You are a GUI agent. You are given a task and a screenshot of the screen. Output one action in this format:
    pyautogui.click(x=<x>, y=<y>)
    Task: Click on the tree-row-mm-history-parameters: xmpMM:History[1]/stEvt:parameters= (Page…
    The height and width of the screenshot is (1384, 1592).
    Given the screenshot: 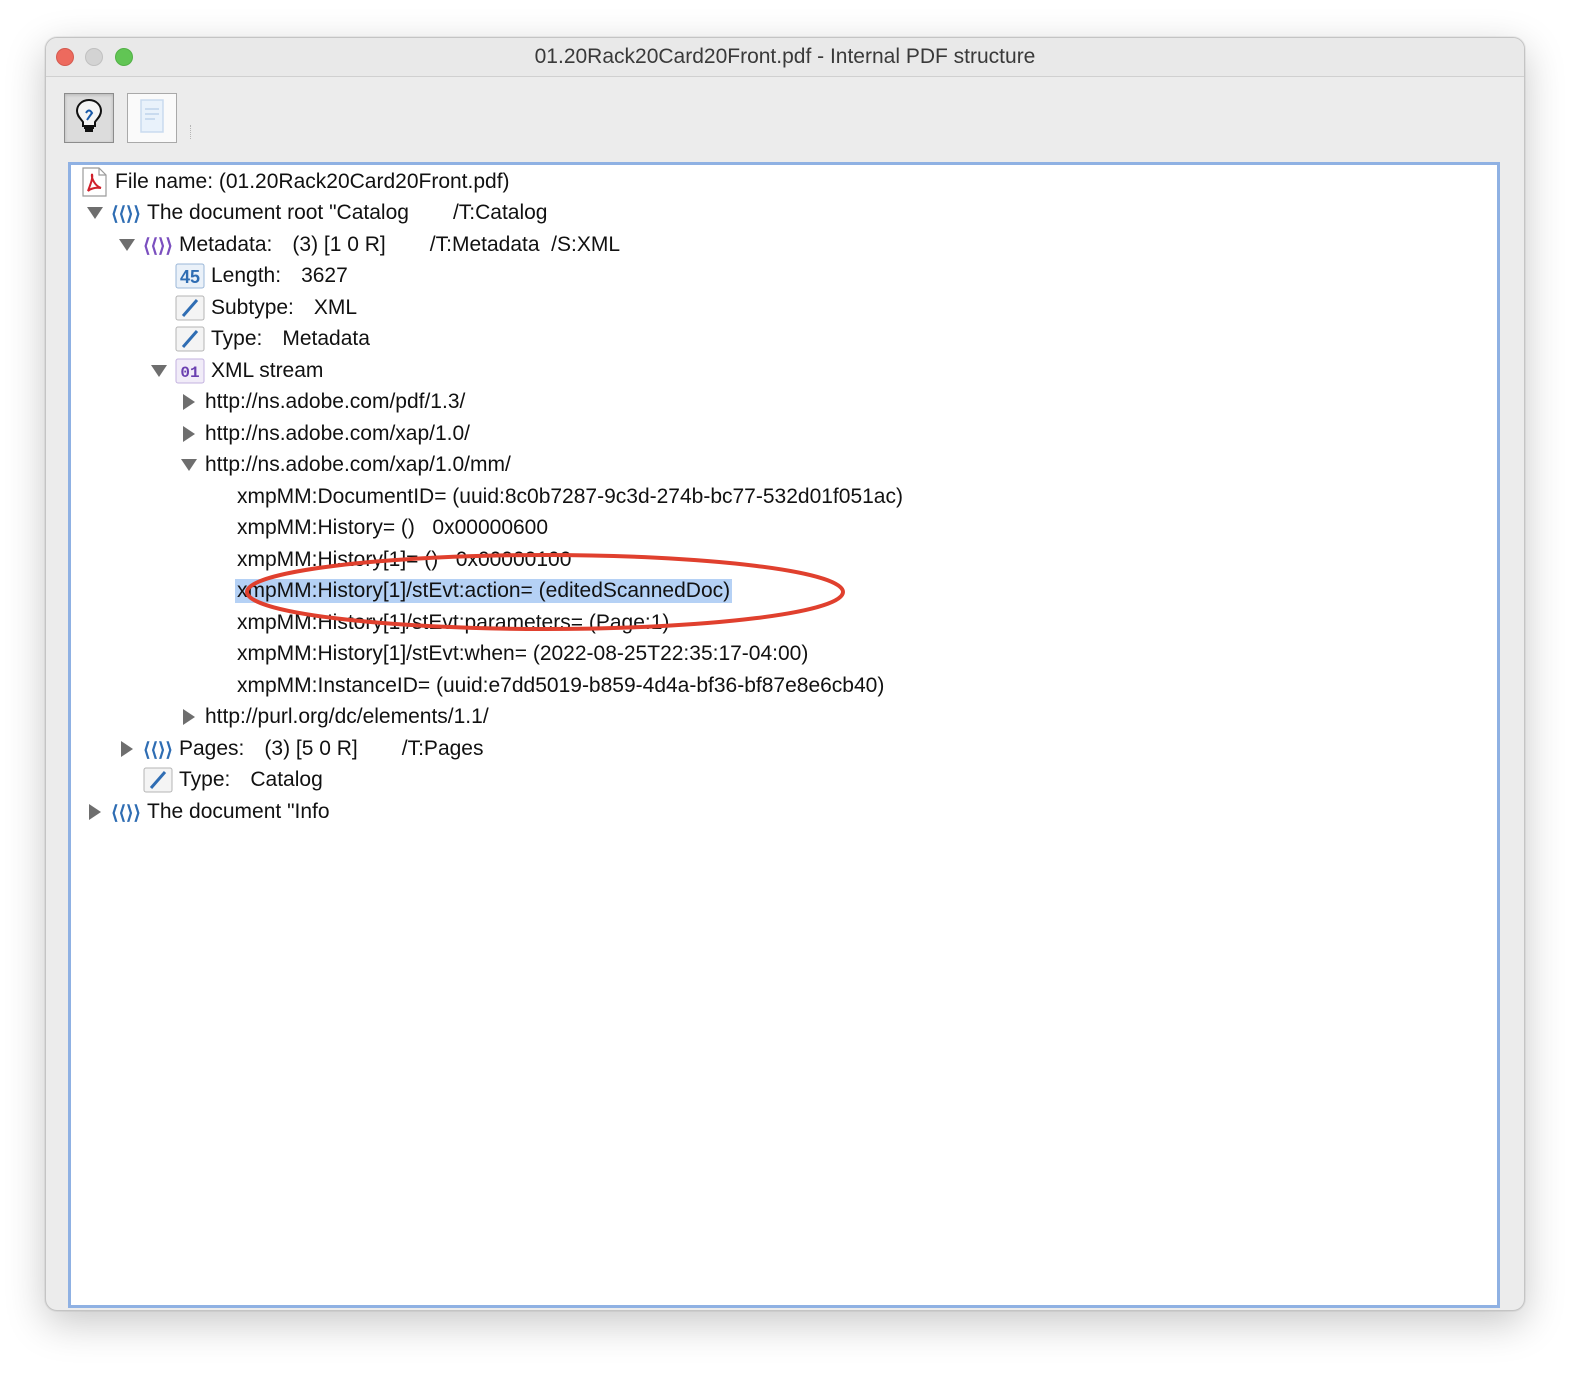 What is the action you would take?
    pyautogui.click(x=453, y=623)
    